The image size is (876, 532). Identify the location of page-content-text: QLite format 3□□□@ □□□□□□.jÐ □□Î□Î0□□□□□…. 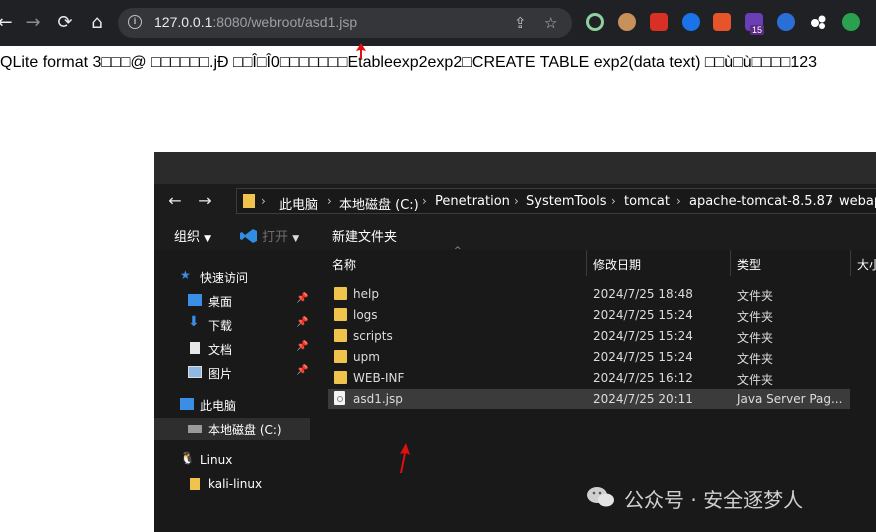
(409, 62).